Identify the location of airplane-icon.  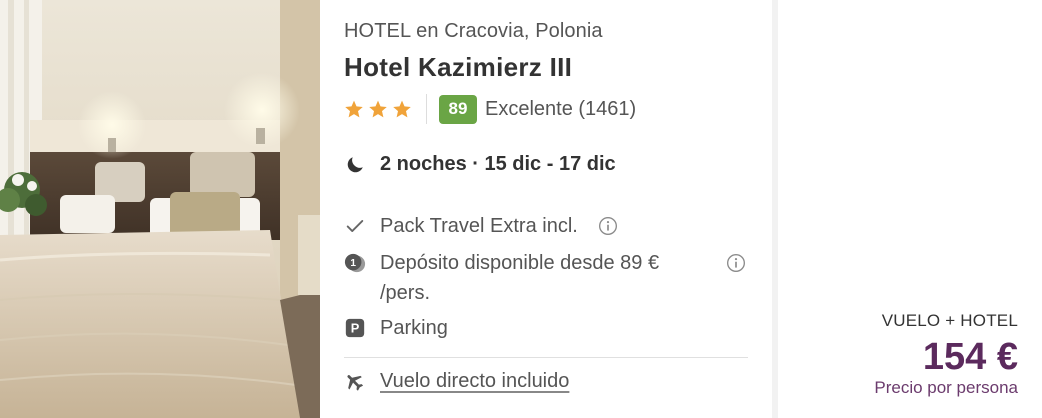
(355, 382).